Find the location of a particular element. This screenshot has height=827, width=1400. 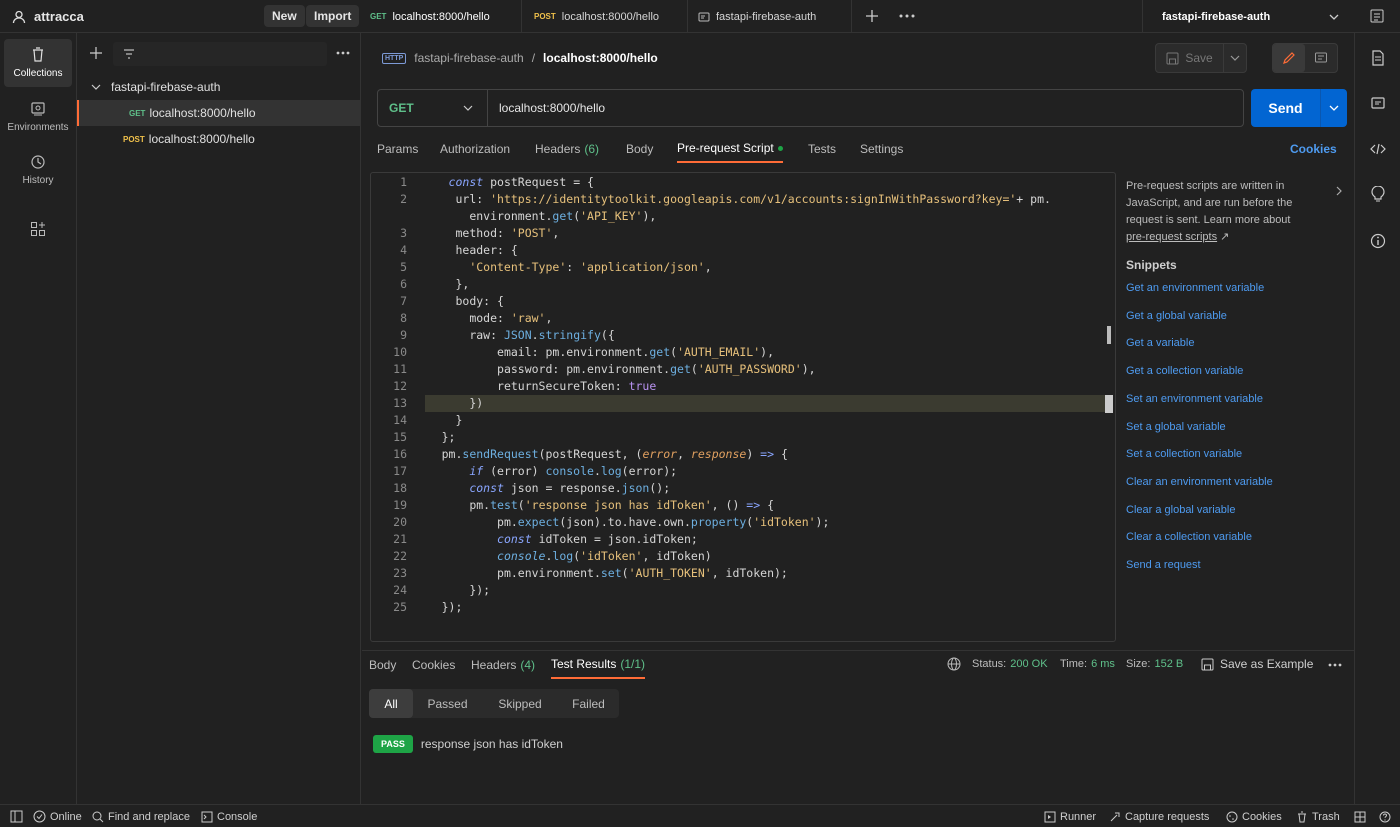

sidebar-more-icon is located at coordinates (343, 53).